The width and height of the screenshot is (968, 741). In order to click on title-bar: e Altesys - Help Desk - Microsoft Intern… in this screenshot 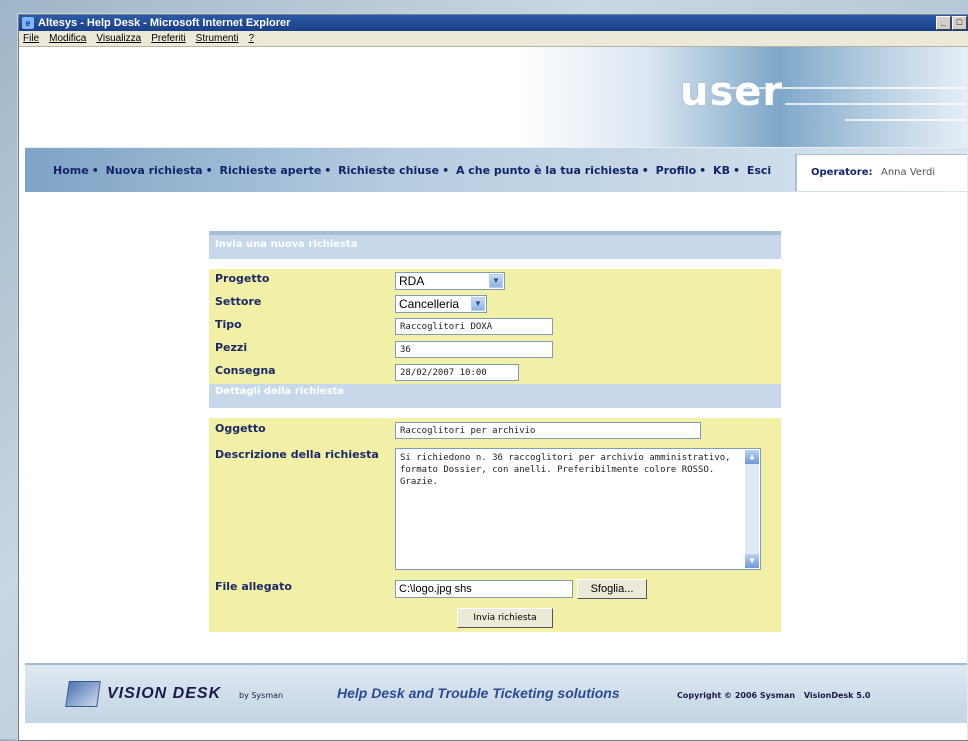, I will do `click(493, 23)`.